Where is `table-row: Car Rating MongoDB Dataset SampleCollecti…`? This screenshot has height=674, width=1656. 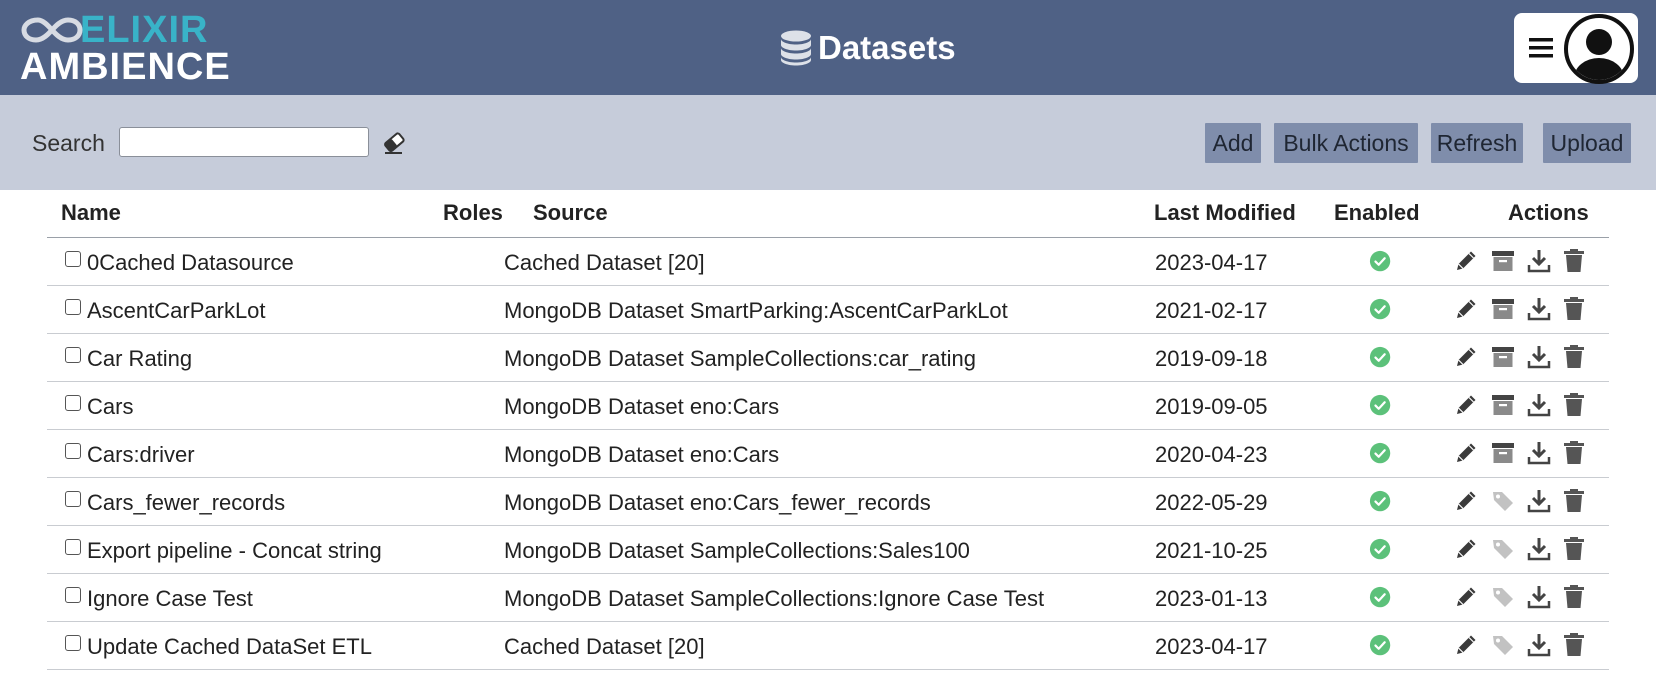
table-row: Car Rating MongoDB Dataset SampleCollecti… is located at coordinates (828, 358).